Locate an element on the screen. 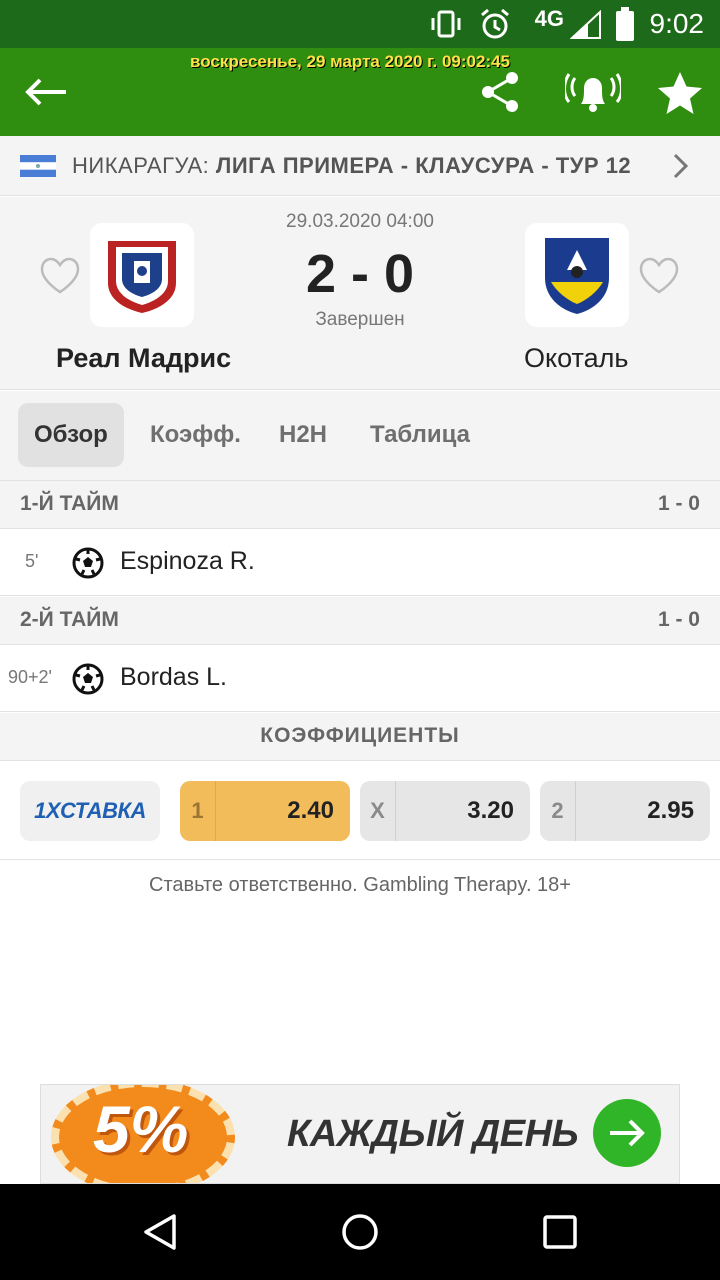 Image resolution: width=720 pixels, height=1280 pixels. favorite-button is located at coordinates (680, 93).